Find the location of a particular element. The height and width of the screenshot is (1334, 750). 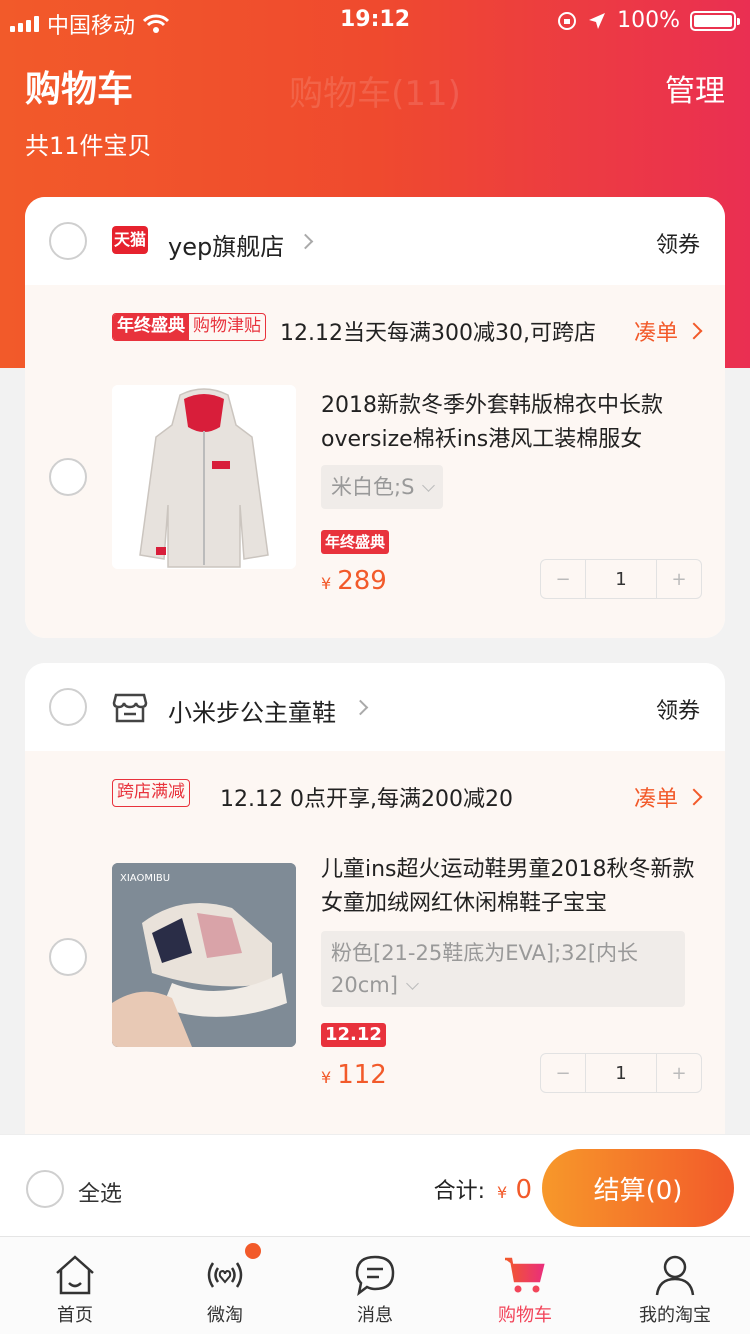

event-badge: 12.12 is located at coordinates (353, 1035).